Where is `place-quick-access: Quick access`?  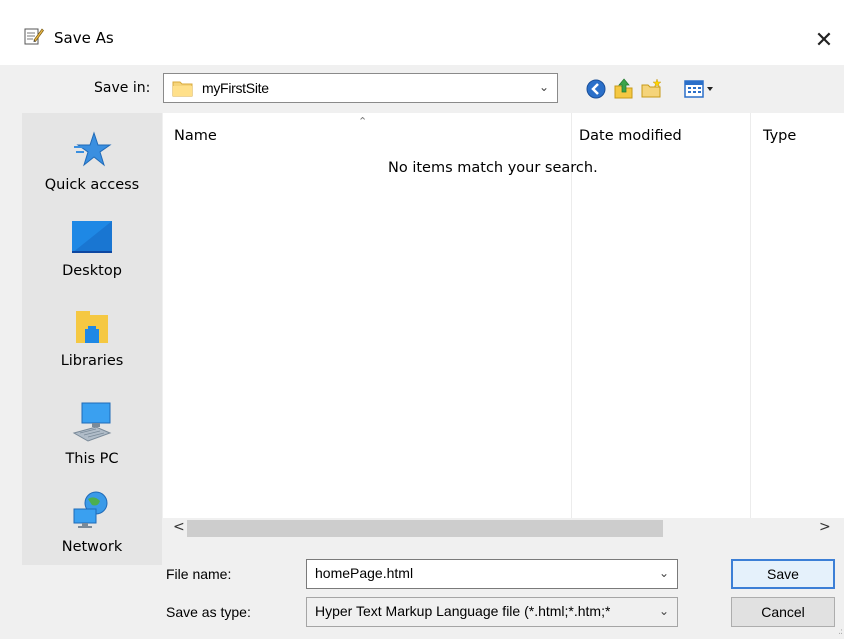
place-quick-access: Quick access is located at coordinates (92, 162).